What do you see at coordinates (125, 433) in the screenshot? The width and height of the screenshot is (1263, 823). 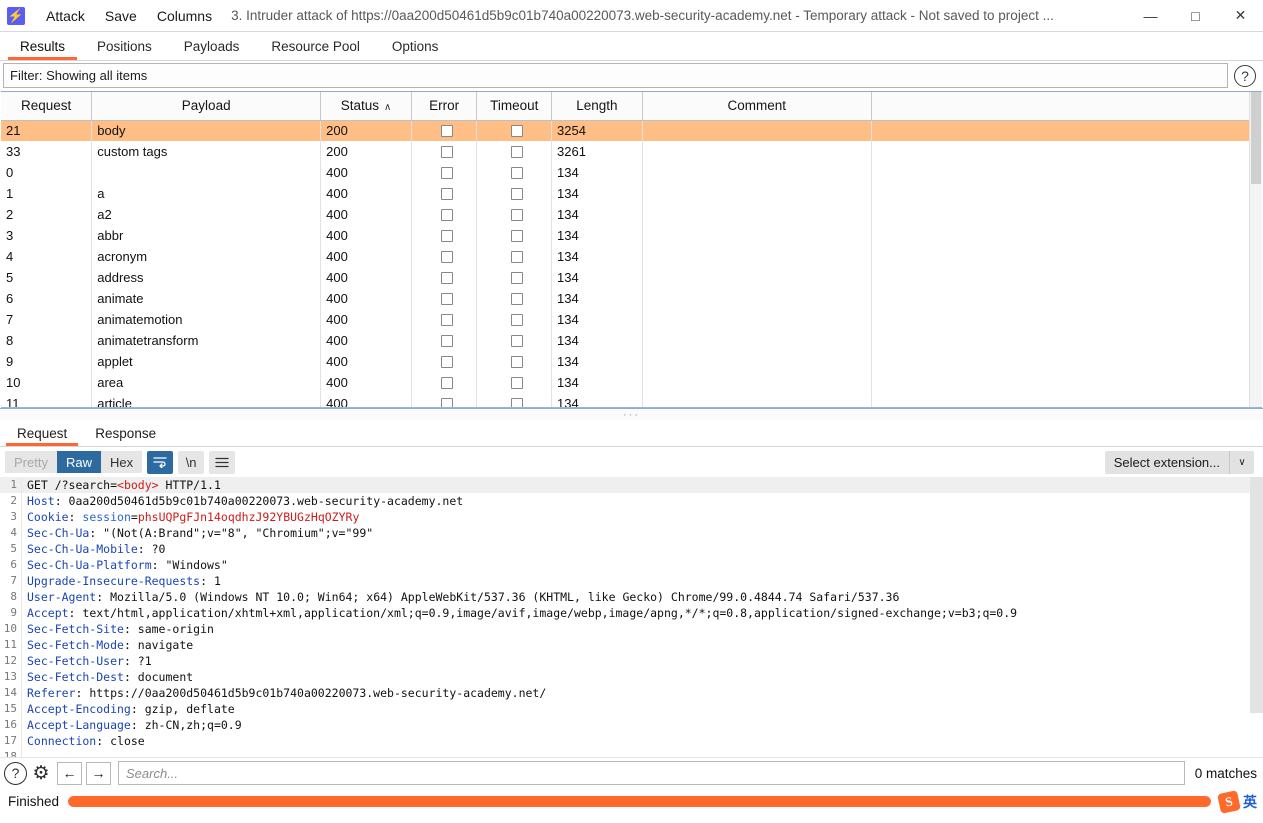 I see `tab-response: Response` at bounding box center [125, 433].